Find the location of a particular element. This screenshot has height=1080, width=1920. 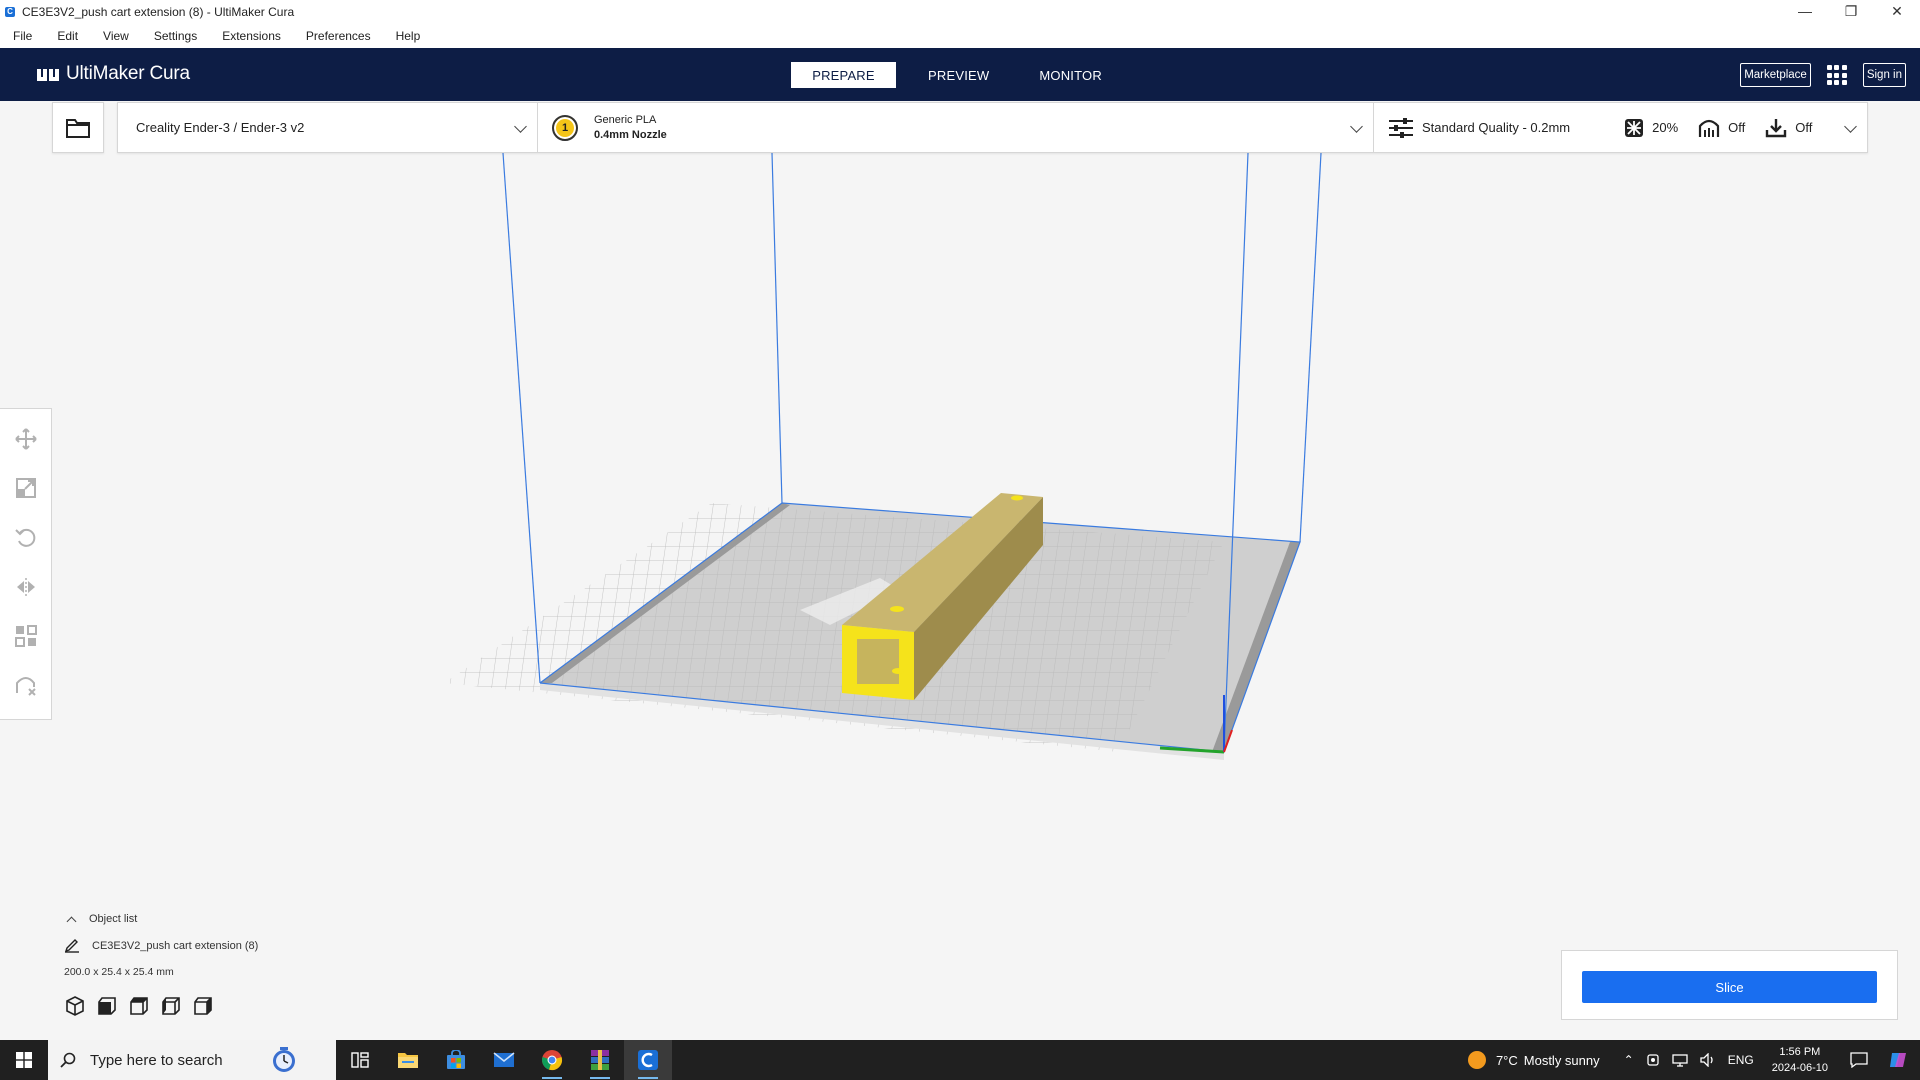

menu-extensions: Extensions is located at coordinates (251, 36).